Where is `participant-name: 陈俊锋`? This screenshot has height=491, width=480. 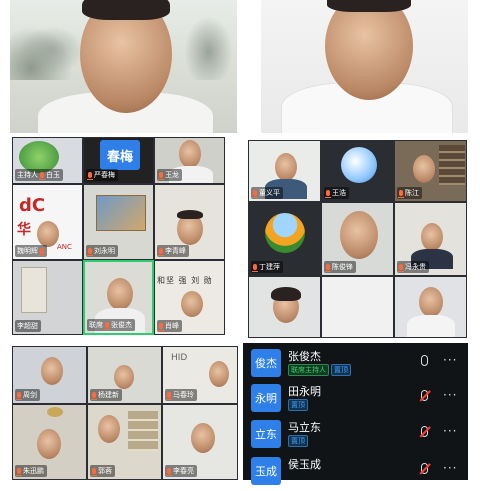
participant-name: 陈俊锋 is located at coordinates (342, 267).